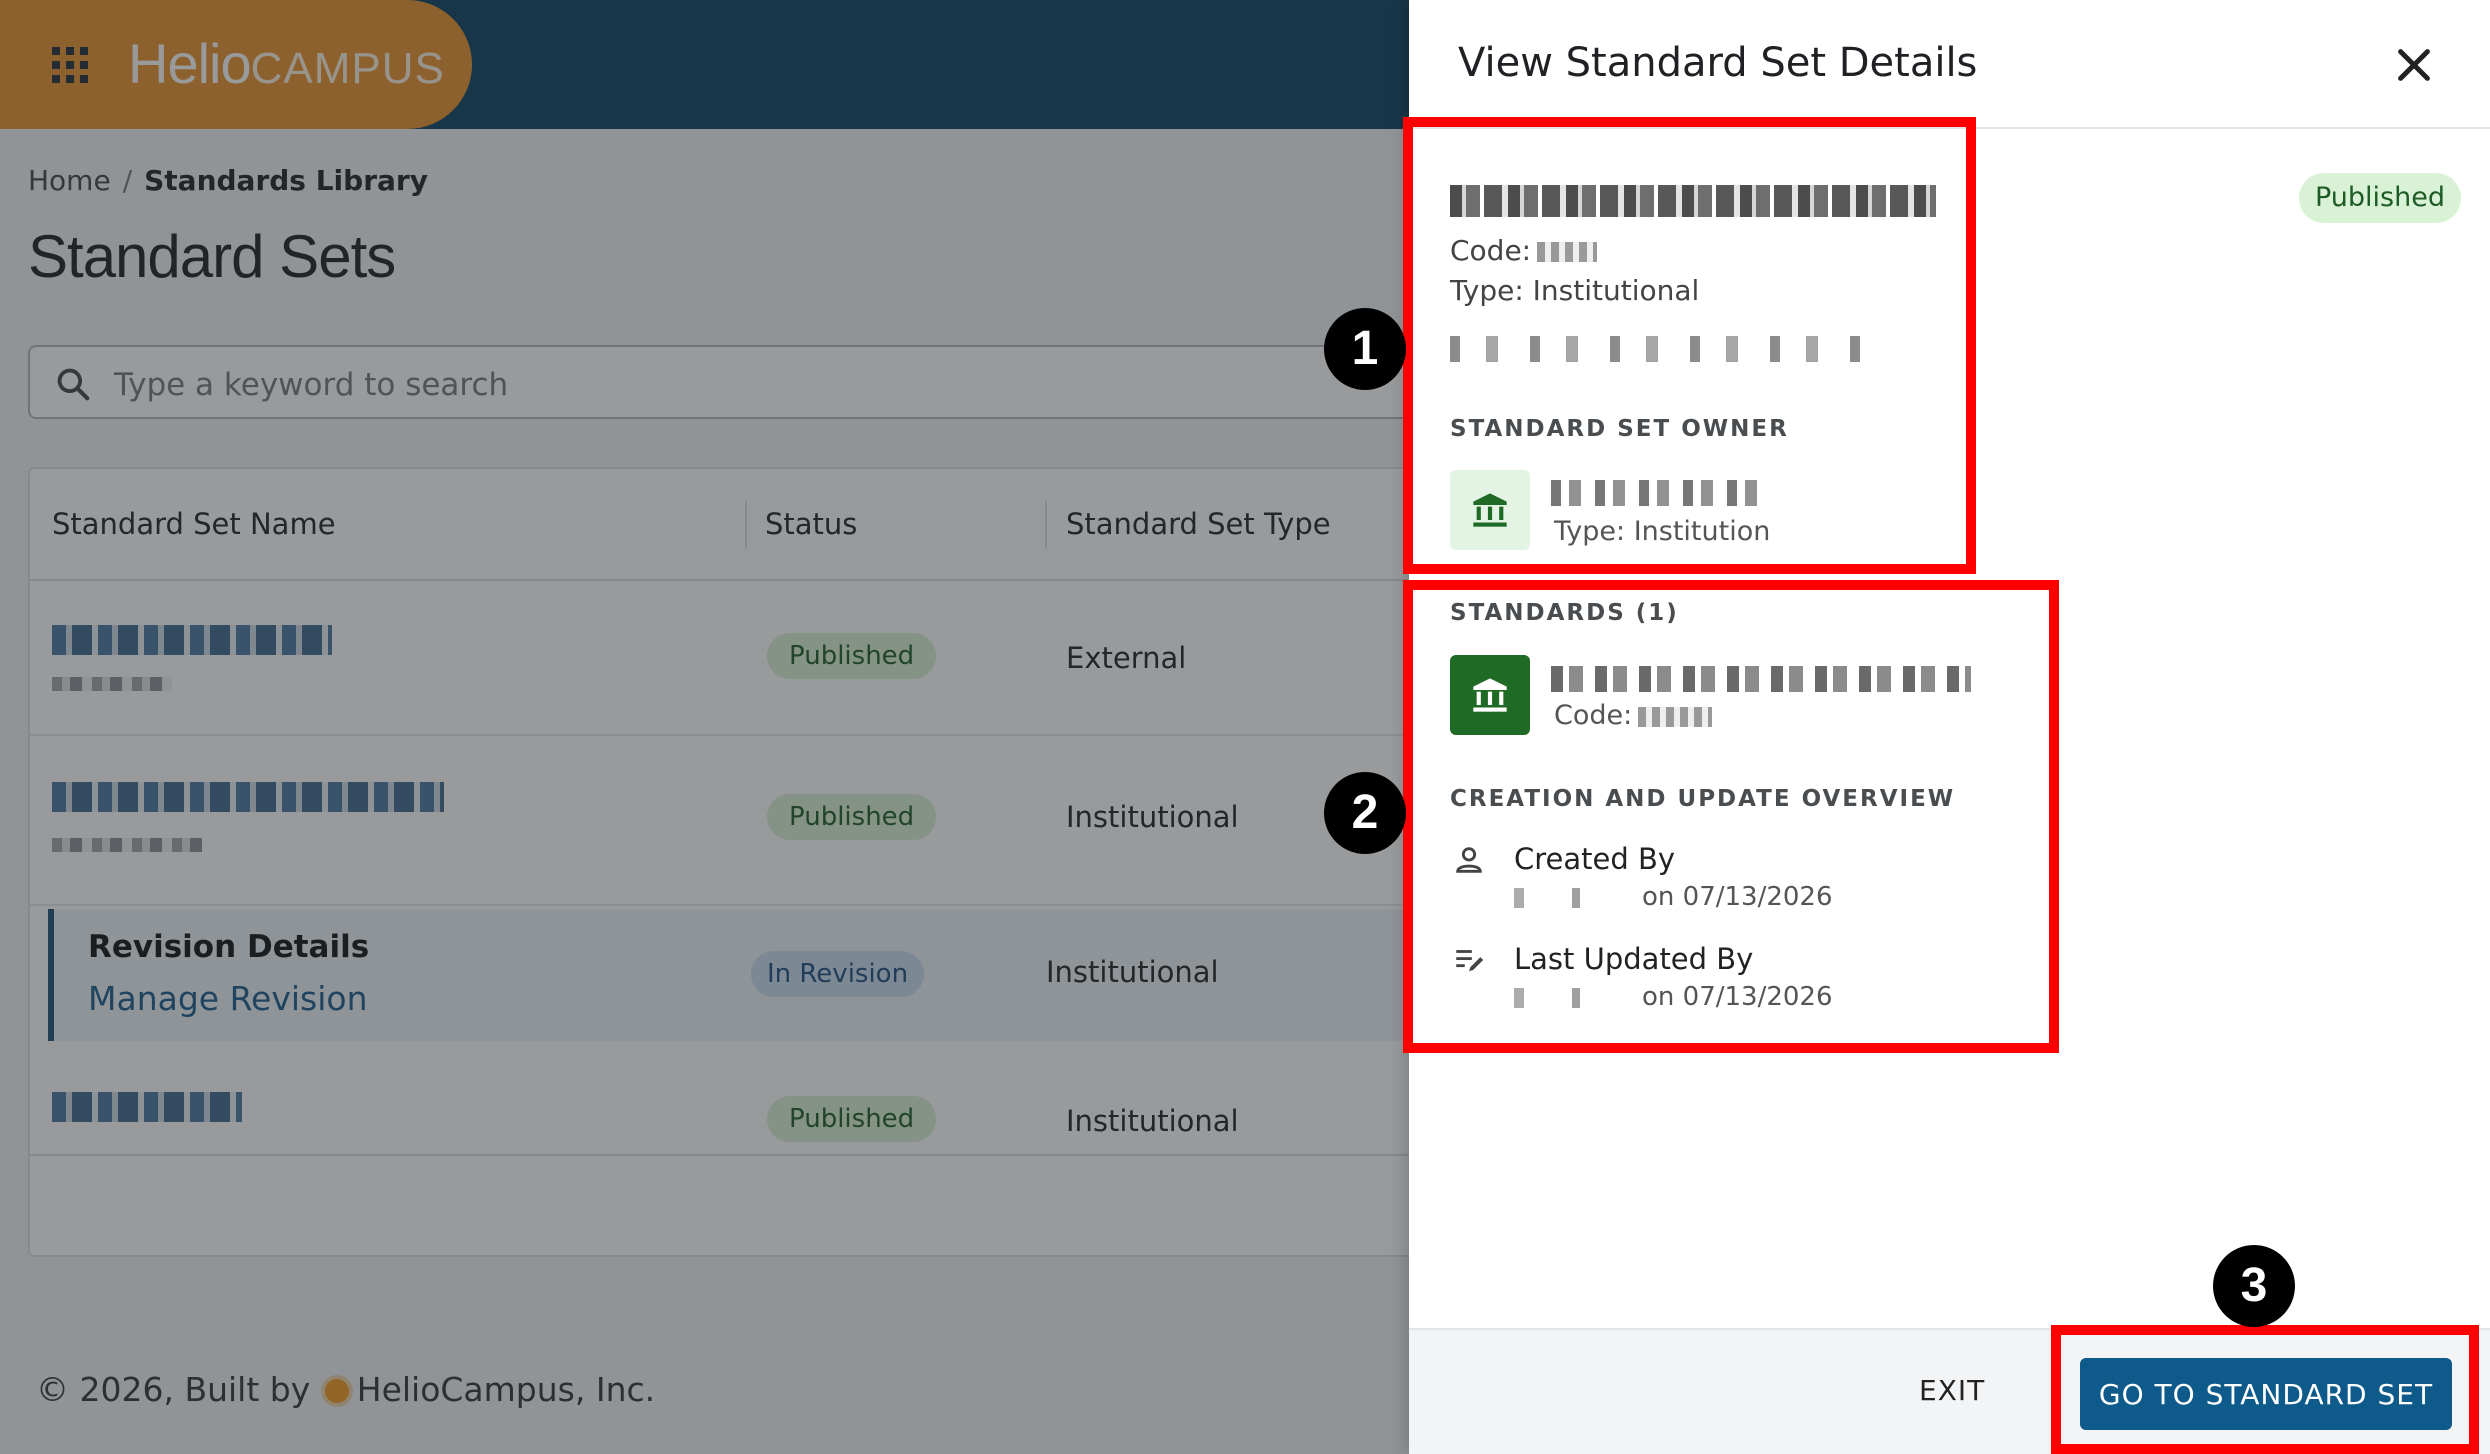 This screenshot has width=2490, height=1454. Describe the element at coordinates (1693, 201) in the screenshot. I see `redacted-standard-set-name` at that location.